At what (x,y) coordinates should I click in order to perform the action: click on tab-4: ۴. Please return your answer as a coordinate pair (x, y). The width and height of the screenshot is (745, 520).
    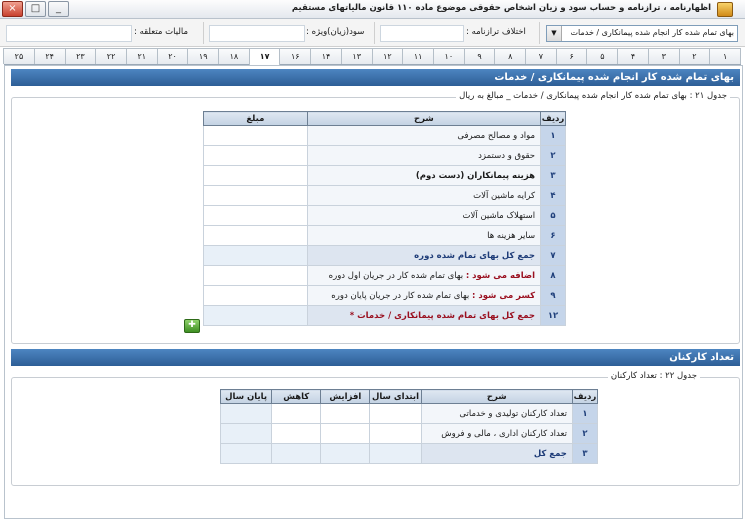
    Looking at the image, I should click on (633, 56).